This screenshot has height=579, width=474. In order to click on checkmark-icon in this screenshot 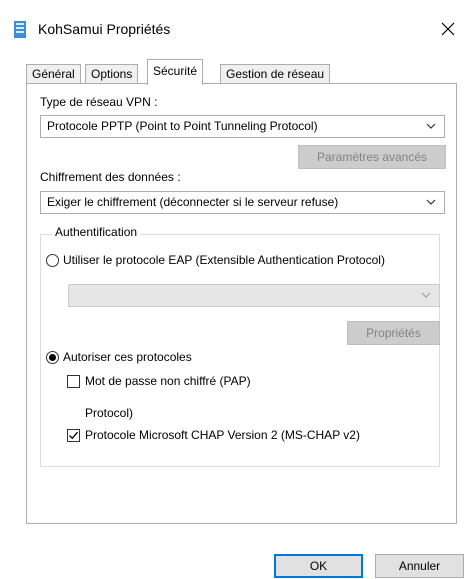, I will do `click(73, 435)`.